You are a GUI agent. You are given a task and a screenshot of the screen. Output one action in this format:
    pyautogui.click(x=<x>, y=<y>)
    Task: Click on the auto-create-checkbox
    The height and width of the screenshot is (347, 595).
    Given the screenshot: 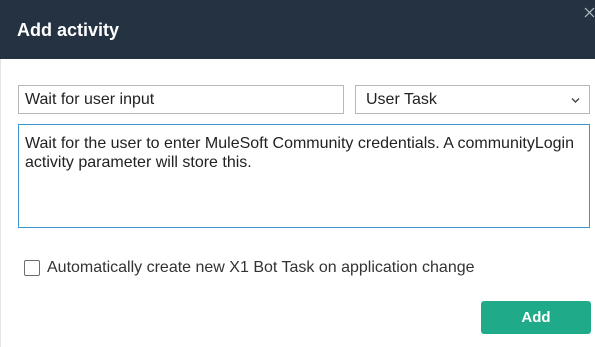 What is the action you would take?
    pyautogui.click(x=32, y=268)
    